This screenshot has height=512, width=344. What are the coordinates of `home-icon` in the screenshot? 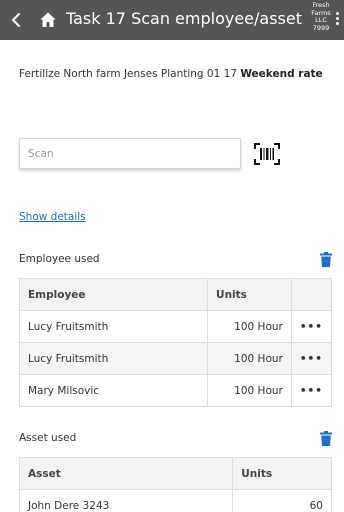 It's located at (48, 20).